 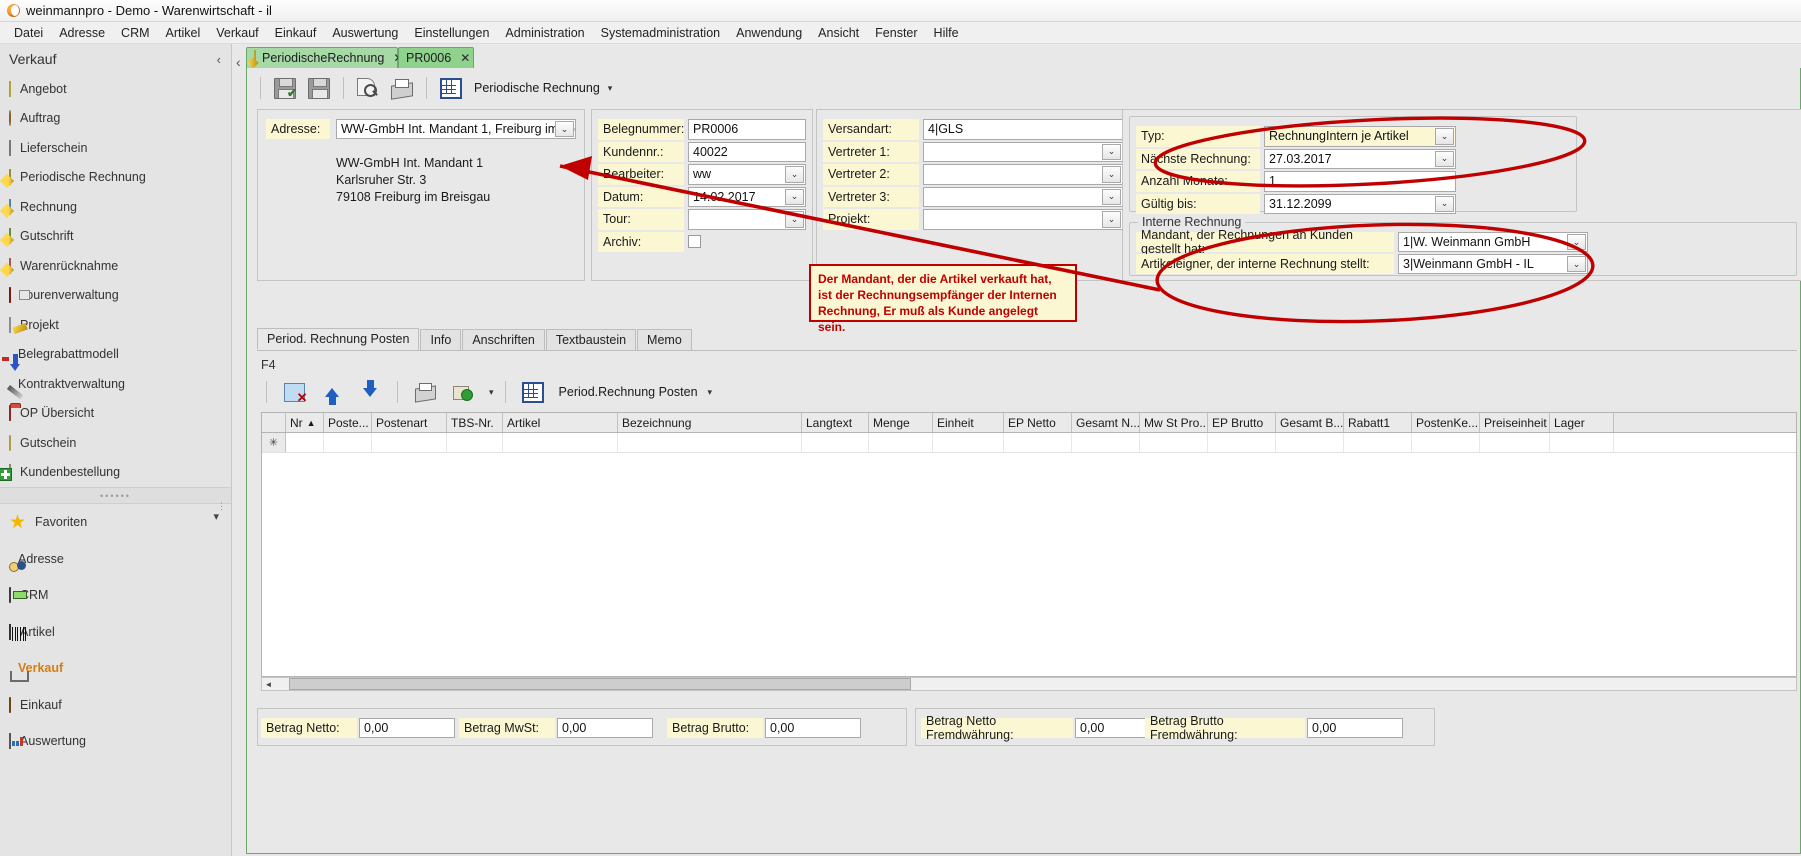 I want to click on sidebar-item-kundenbestellung: Kundenbestellung, so click(x=115, y=473).